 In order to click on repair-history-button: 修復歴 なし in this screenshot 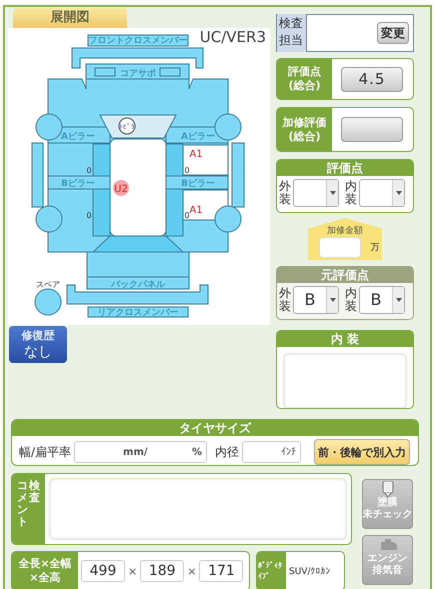, I will do `click(38, 344)`.